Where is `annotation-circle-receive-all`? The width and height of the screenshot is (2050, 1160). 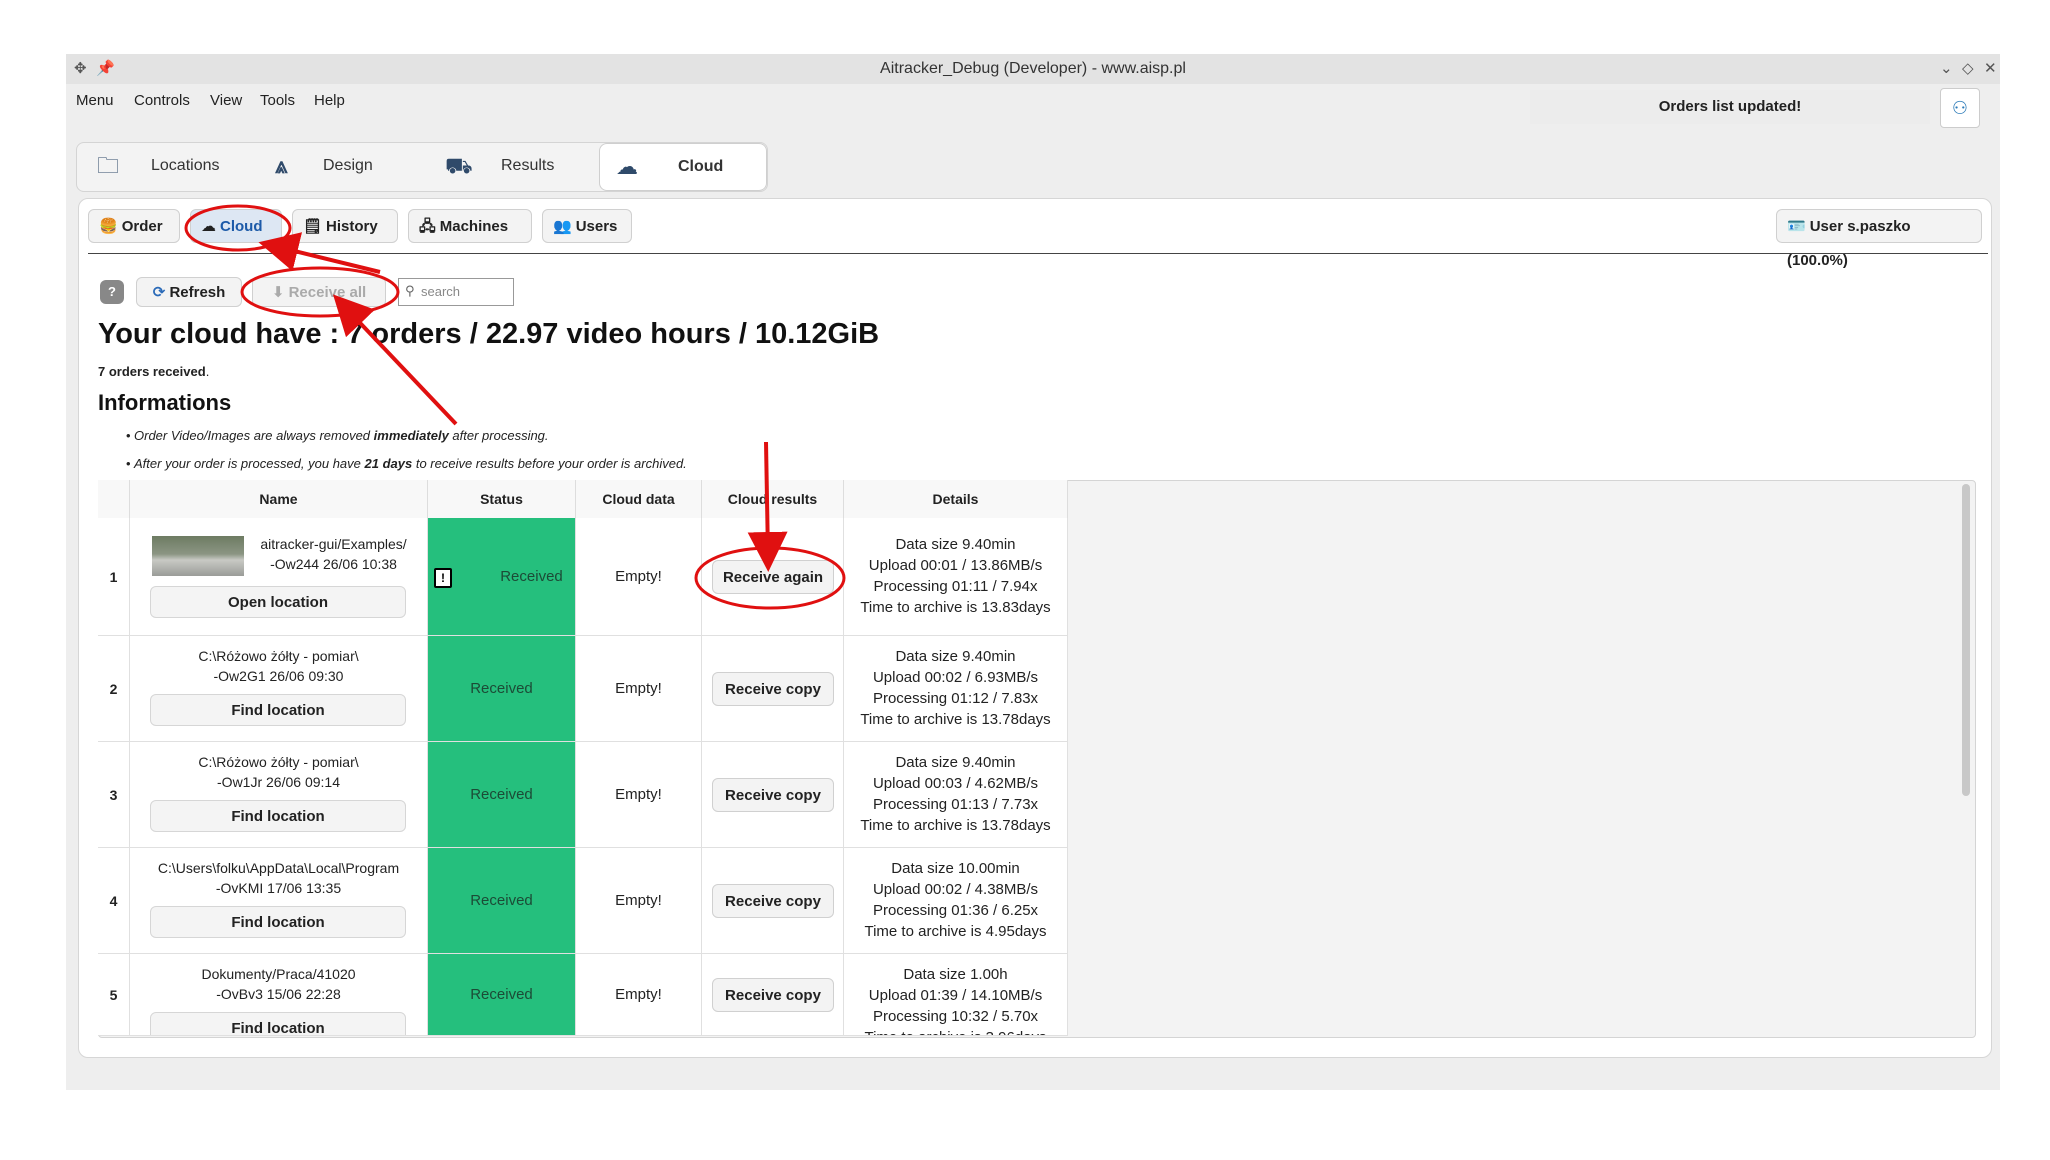 annotation-circle-receive-all is located at coordinates (320, 292).